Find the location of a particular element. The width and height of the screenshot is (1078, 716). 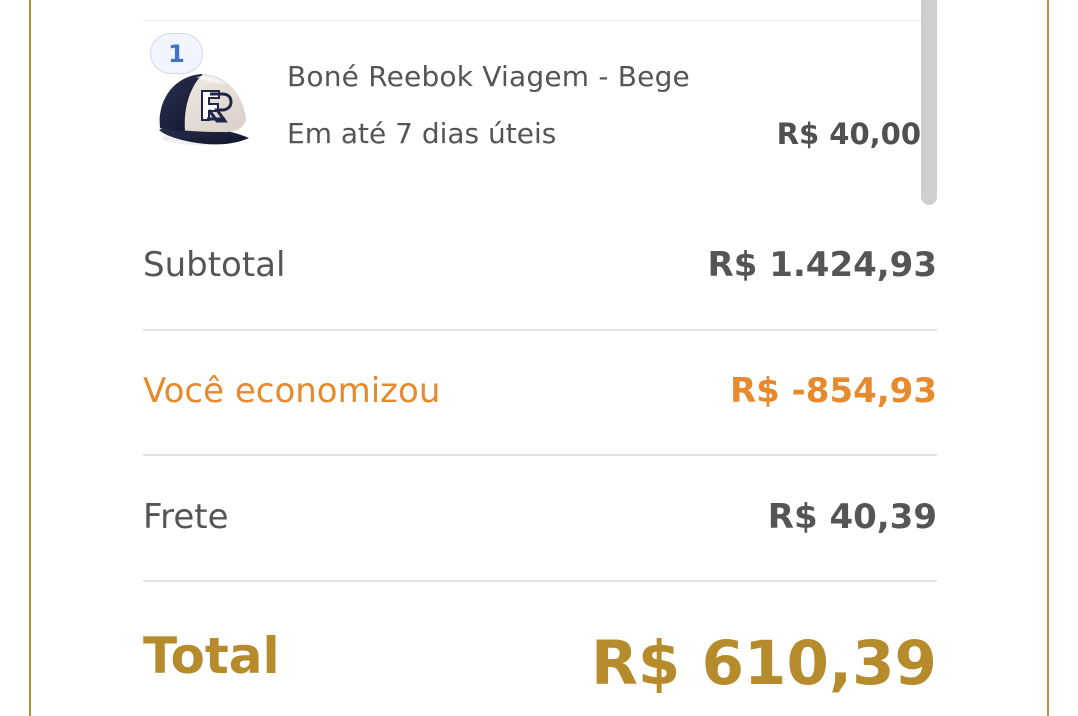

quantity-badge: 1 is located at coordinates (176, 53).